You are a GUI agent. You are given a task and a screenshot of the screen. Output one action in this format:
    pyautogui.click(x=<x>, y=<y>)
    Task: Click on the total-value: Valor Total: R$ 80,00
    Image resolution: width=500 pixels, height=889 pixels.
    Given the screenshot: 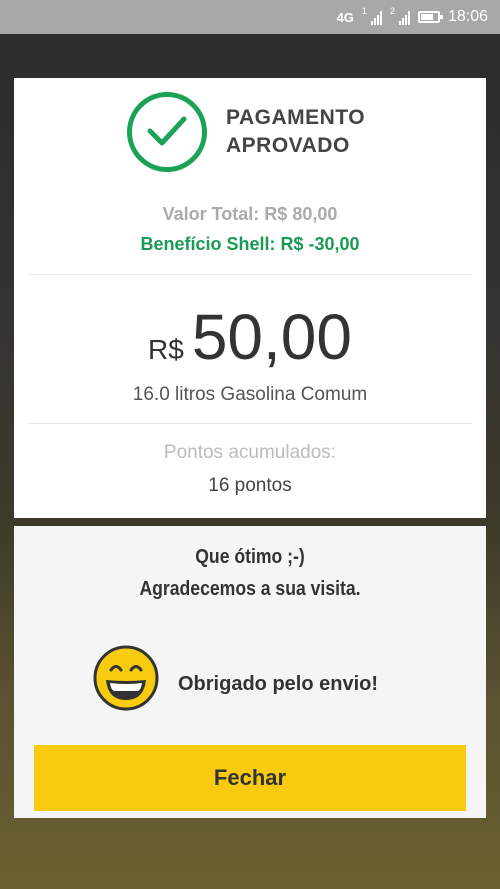 What is the action you would take?
    pyautogui.click(x=250, y=214)
    